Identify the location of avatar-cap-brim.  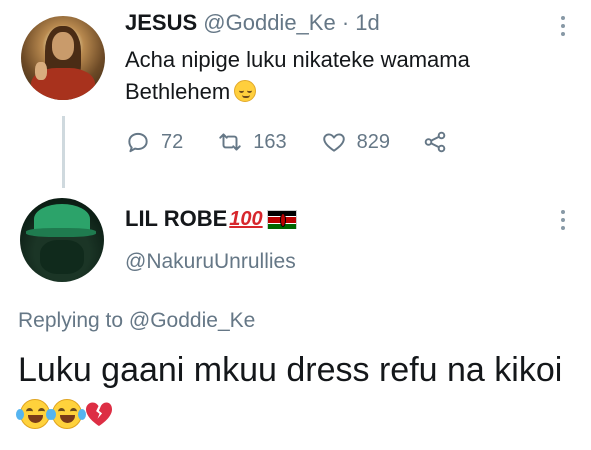
(61, 232).